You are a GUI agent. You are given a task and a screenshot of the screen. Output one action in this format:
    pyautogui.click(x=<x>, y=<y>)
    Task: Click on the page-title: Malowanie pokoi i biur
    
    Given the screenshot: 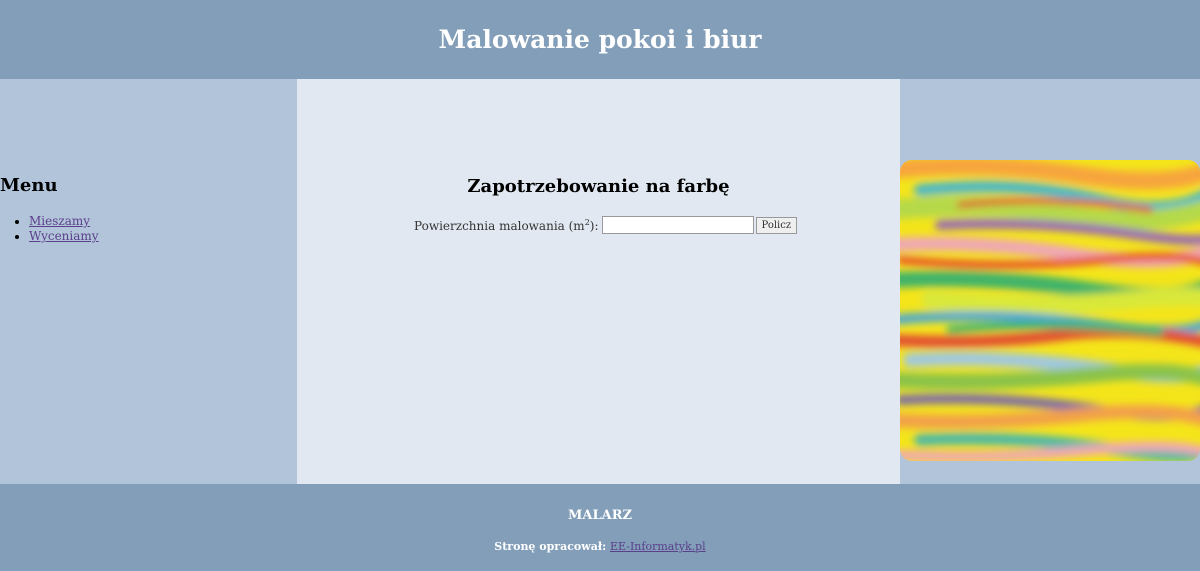 What is the action you would take?
    pyautogui.click(x=600, y=39)
    